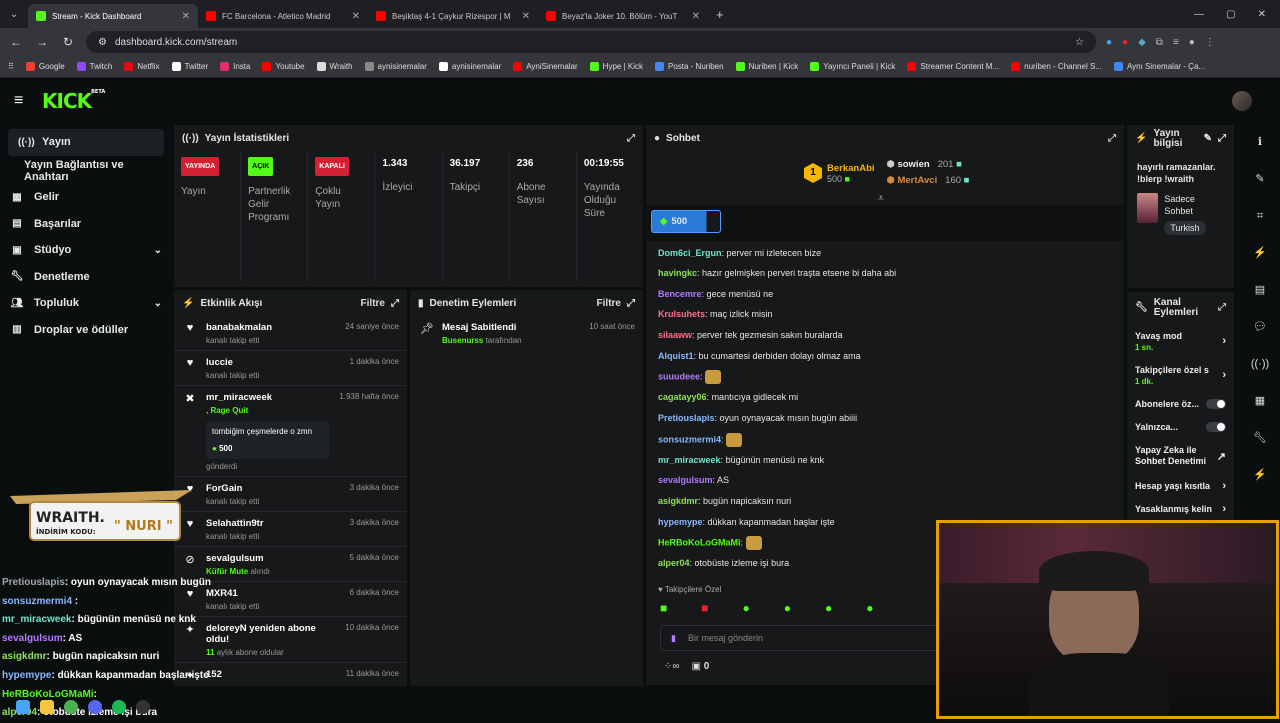 This screenshot has height=723, width=1280. Describe the element at coordinates (885, 460) in the screenshot. I see `chat-message: mr_miracweek: bügünün menüsü ne knk` at that location.